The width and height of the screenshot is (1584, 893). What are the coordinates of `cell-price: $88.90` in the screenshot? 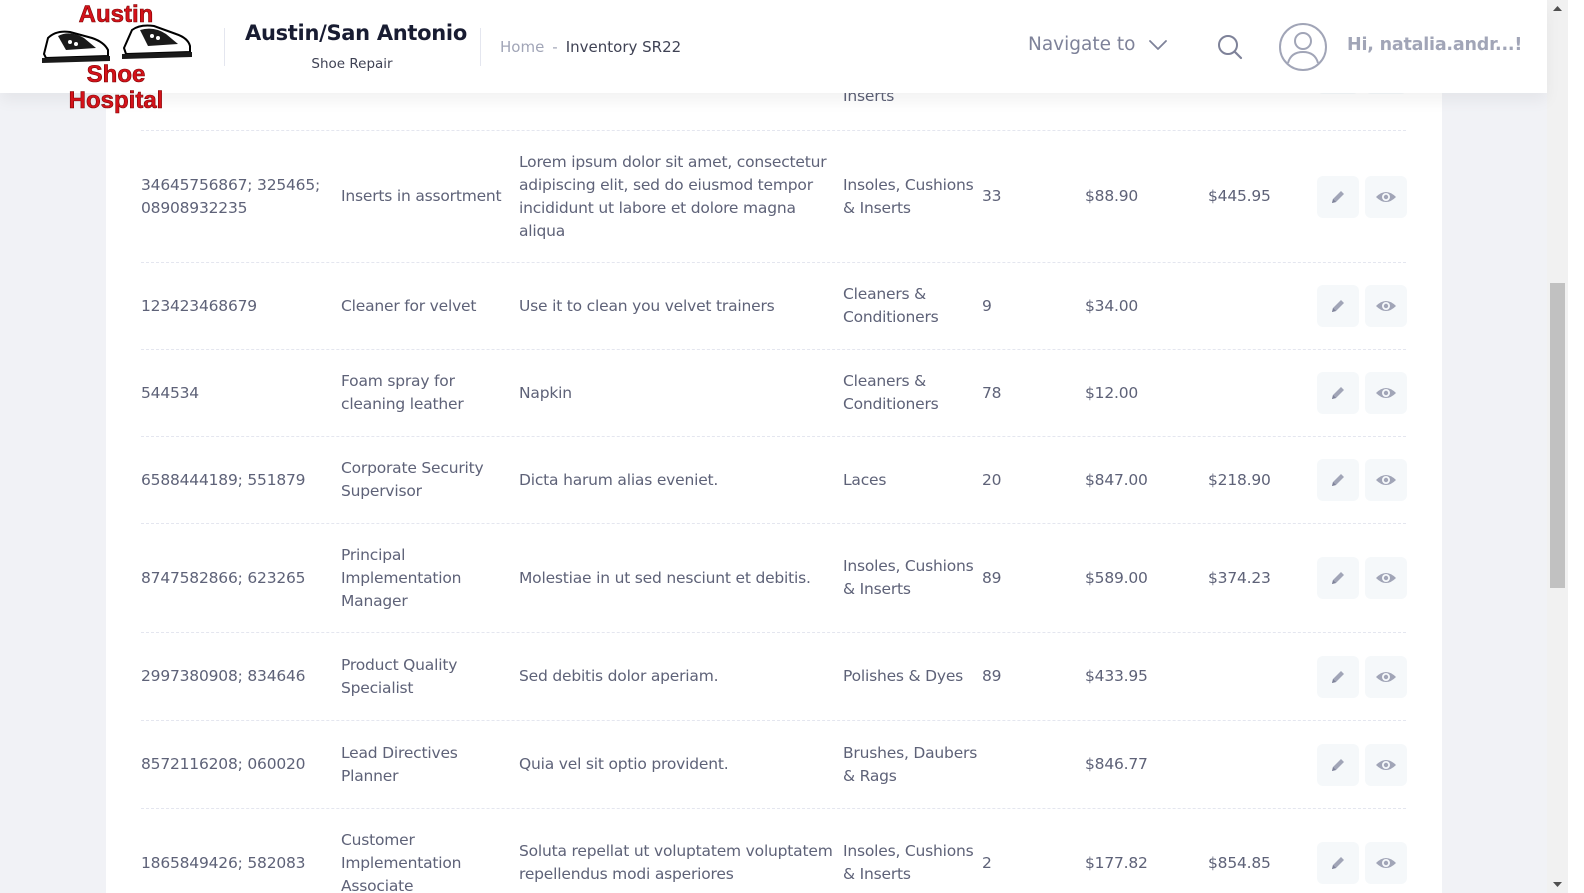 It's located at (1112, 196).